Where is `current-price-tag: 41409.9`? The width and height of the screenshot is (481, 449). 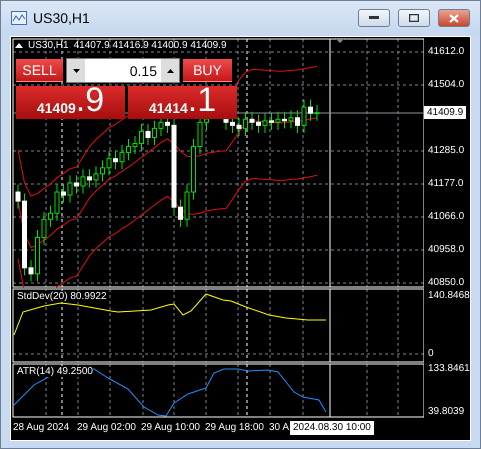
current-price-tag: 41409.9 is located at coordinates (445, 112).